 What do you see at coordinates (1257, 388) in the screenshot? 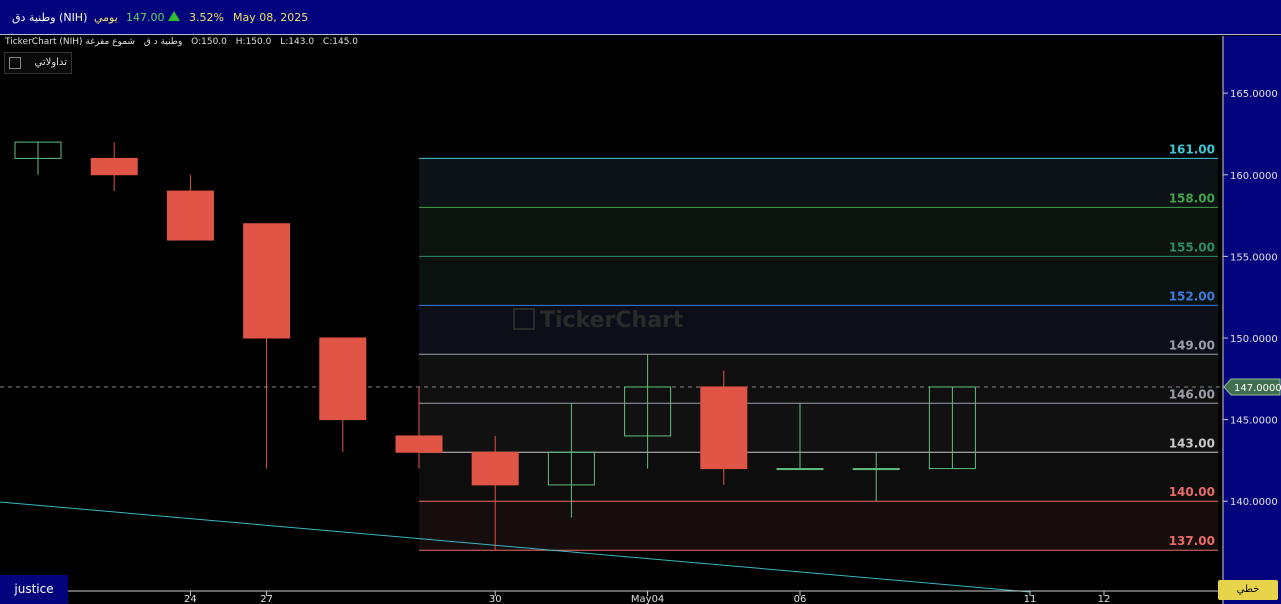
I see `last-price-tag-label: 147.0000` at bounding box center [1257, 388].